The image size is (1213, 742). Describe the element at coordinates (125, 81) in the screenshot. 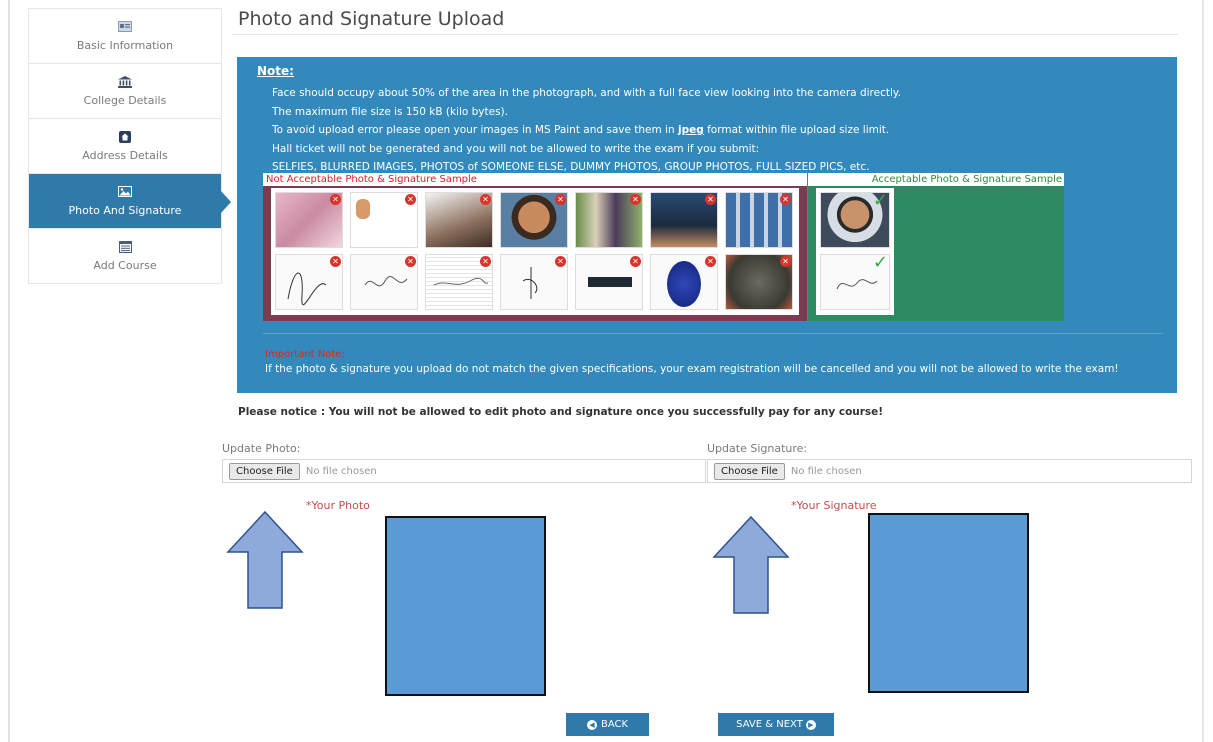

I see `institution-icon` at that location.